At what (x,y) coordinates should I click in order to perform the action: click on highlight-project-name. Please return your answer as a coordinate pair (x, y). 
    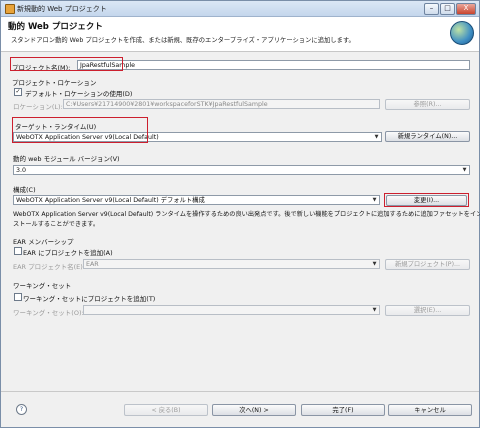
    Looking at the image, I should click on (66, 64).